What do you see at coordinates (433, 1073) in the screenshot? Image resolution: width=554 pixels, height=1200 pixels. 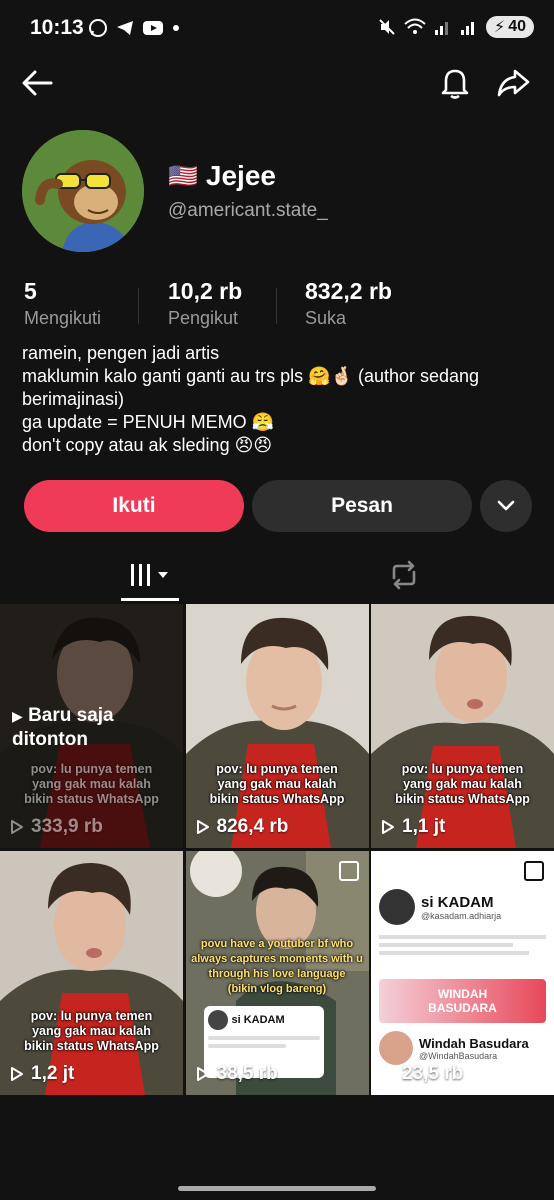 I see `view-count-text: 23,5 rb` at bounding box center [433, 1073].